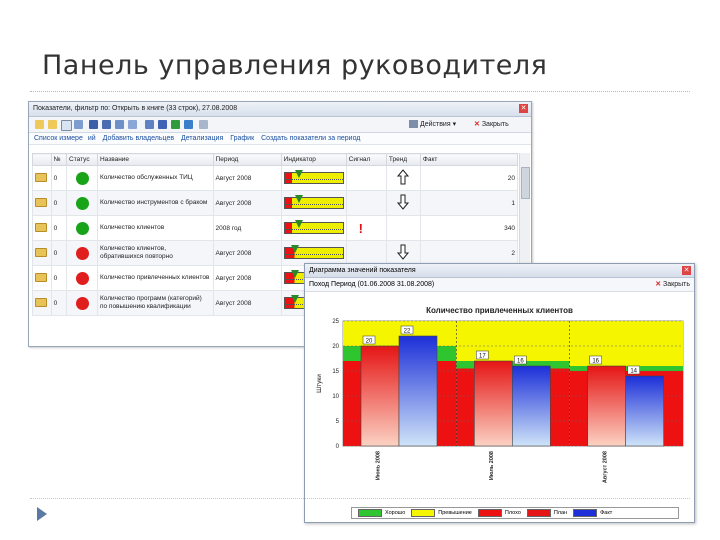  Describe the element at coordinates (175, 124) in the screenshot. I see `excel-icon` at that location.